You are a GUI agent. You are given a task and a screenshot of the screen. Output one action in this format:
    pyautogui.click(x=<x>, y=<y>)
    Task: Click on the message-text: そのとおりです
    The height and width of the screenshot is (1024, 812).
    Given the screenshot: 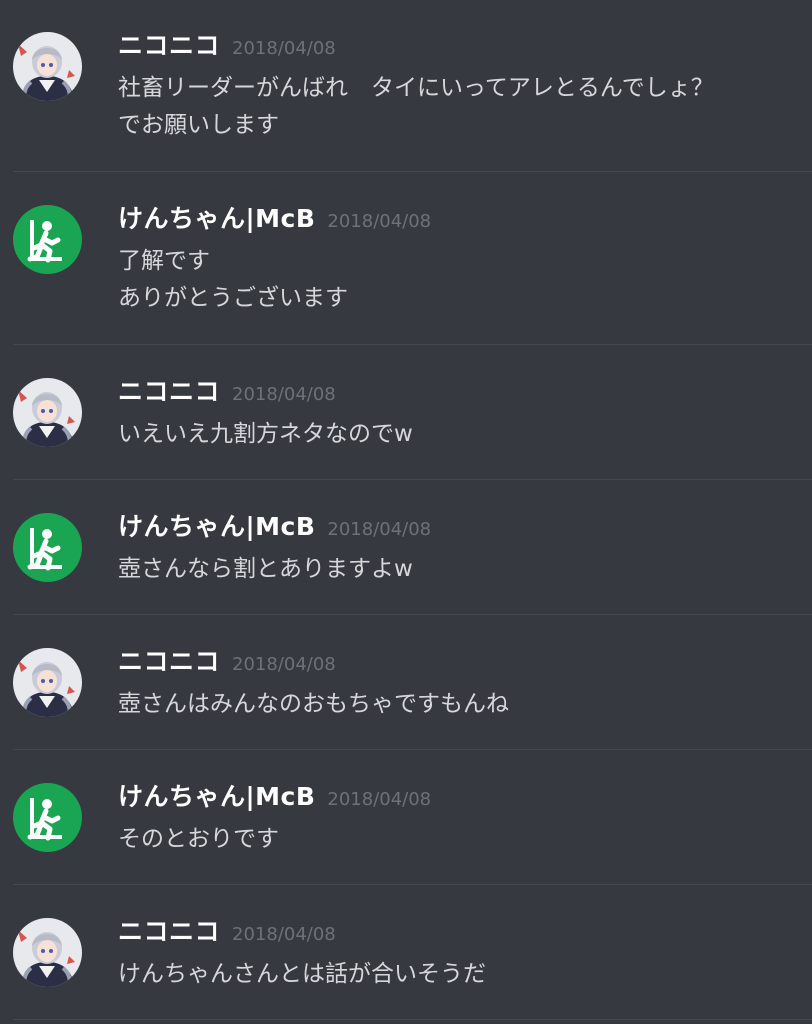 What is the action you would take?
    pyautogui.click(x=198, y=839)
    